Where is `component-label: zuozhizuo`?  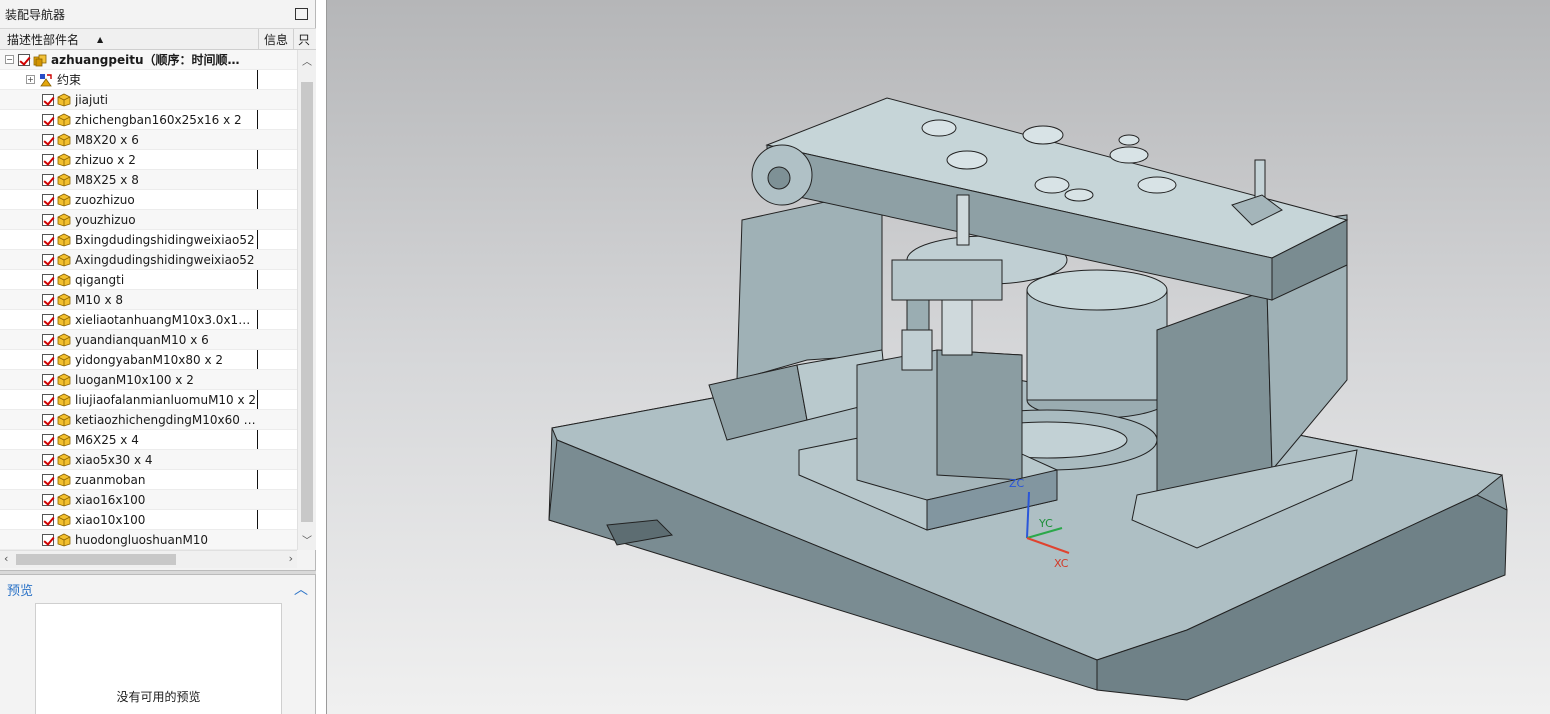 component-label: zuozhizuo is located at coordinates (105, 199).